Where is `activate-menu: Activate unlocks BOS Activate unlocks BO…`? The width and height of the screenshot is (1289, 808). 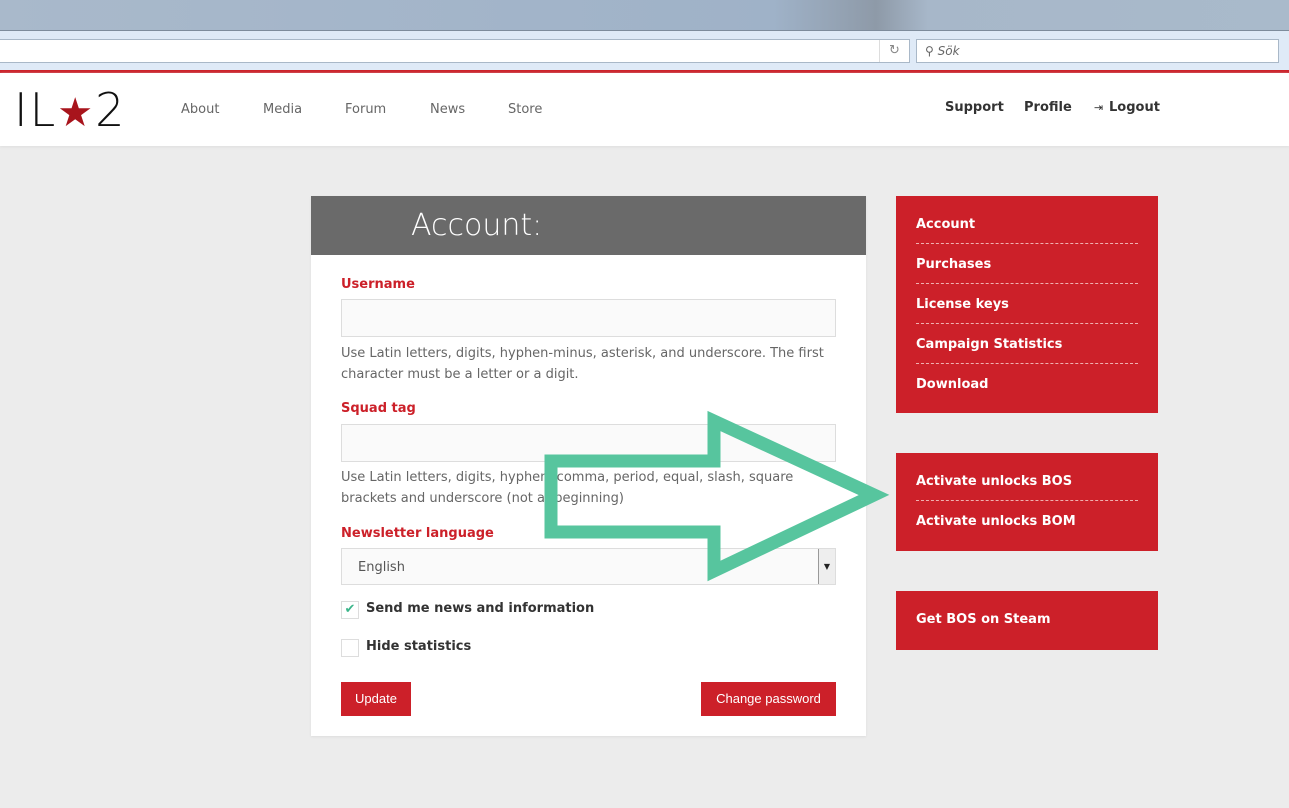
activate-menu: Activate unlocks BOS Activate unlocks BO… is located at coordinates (1027, 502).